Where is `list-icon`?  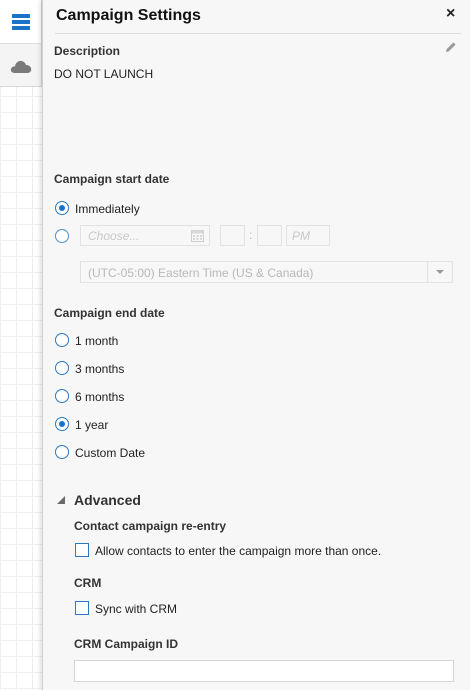 list-icon is located at coordinates (20, 21).